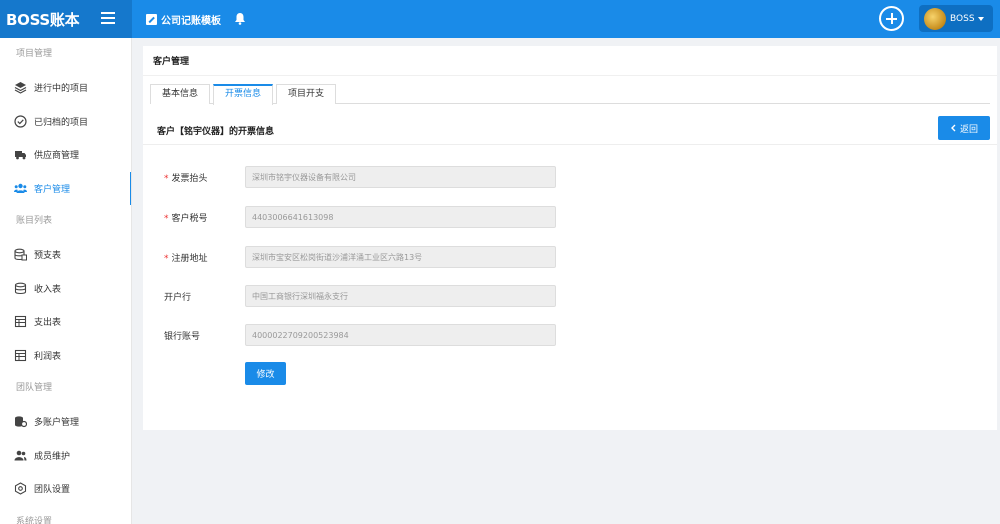 The width and height of the screenshot is (1000, 524). What do you see at coordinates (400, 177) in the screenshot?
I see `invoice-title-input` at bounding box center [400, 177].